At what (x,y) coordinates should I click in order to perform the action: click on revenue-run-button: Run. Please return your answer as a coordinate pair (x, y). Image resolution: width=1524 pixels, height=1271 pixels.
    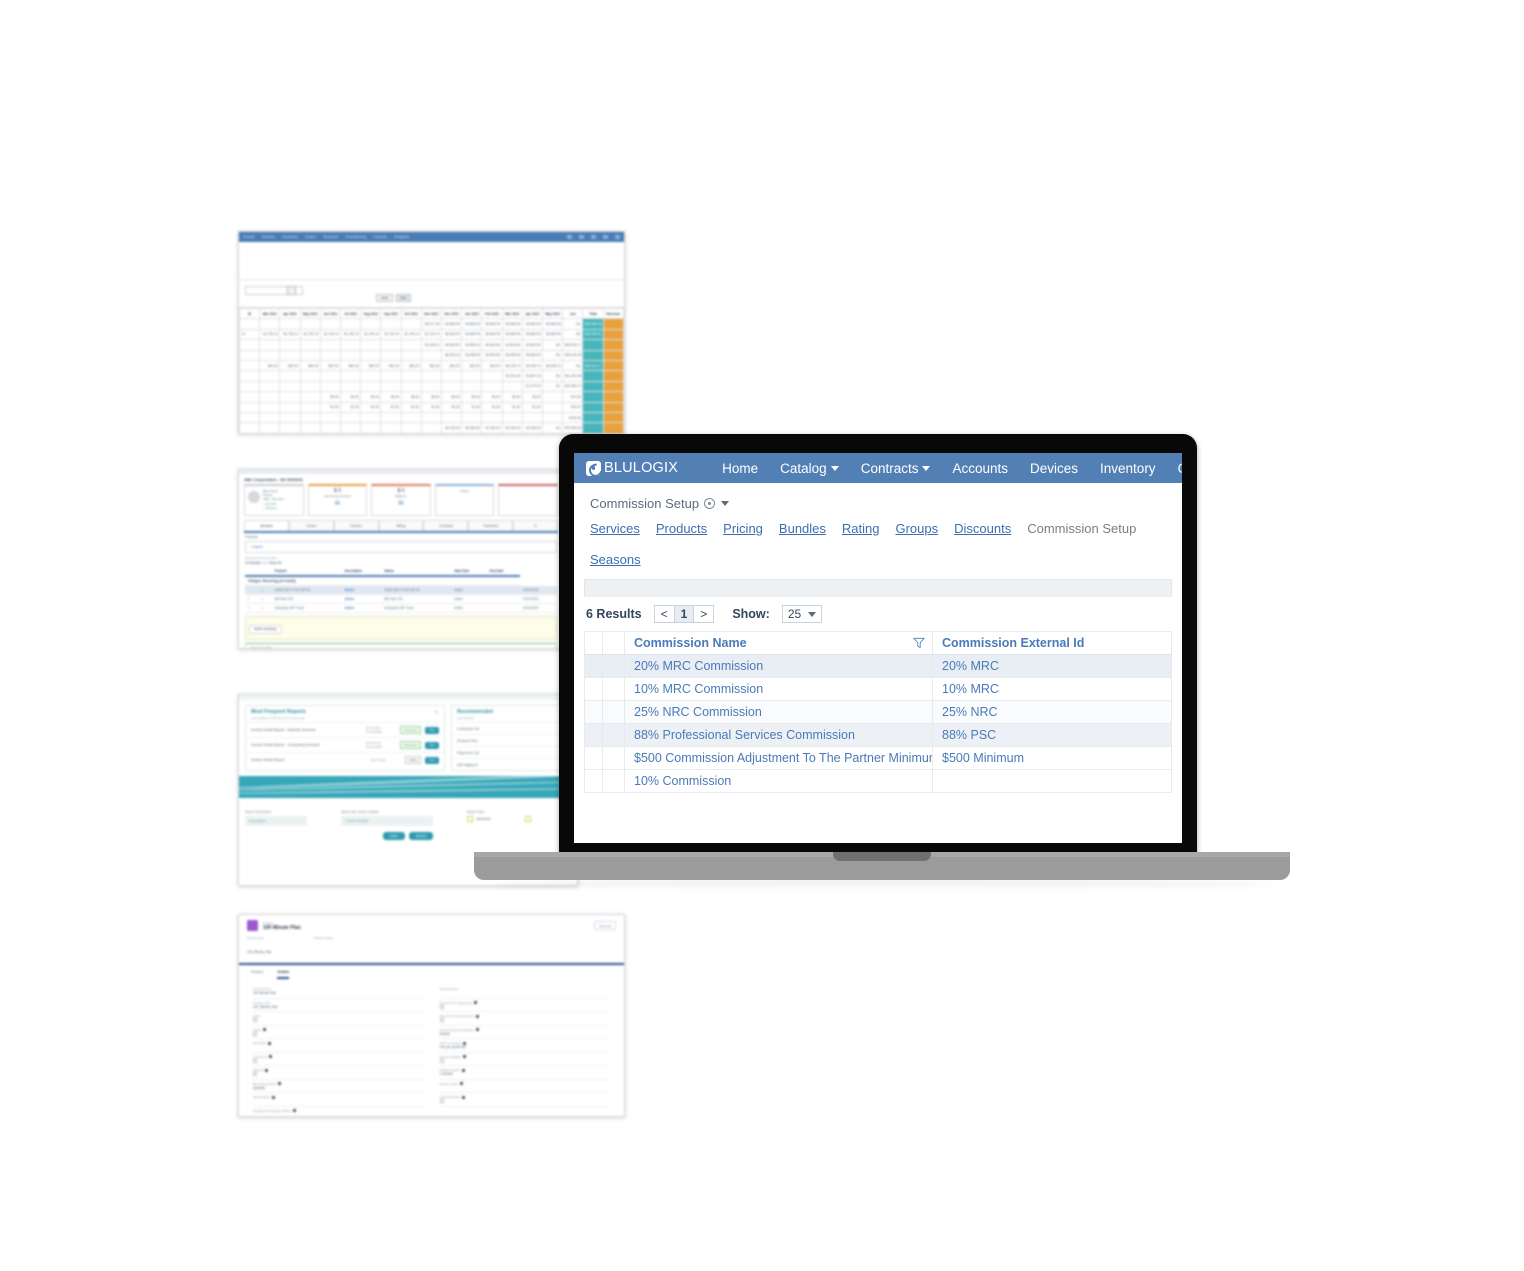
    Looking at the image, I should click on (403, 298).